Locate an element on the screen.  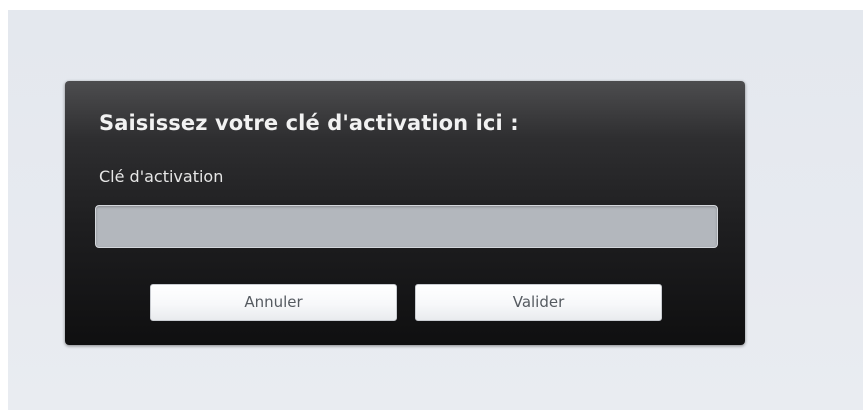
activation-key-label: Clé d'activation is located at coordinates (161, 176).